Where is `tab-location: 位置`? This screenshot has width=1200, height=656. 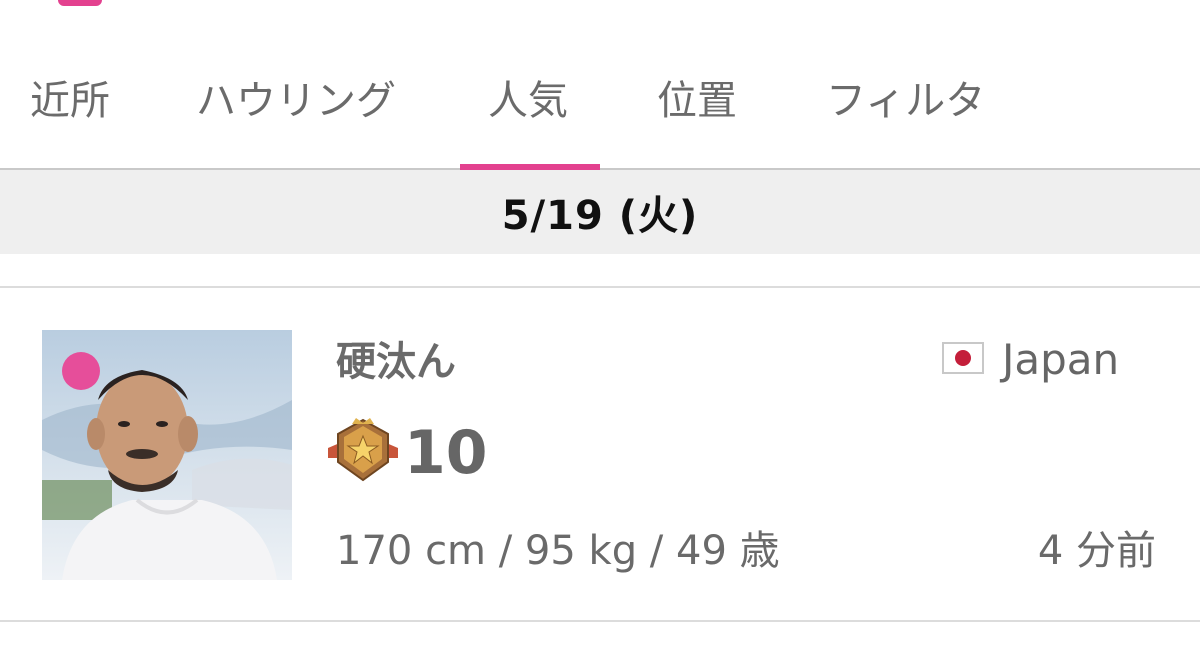 tab-location: 位置 is located at coordinates (697, 101).